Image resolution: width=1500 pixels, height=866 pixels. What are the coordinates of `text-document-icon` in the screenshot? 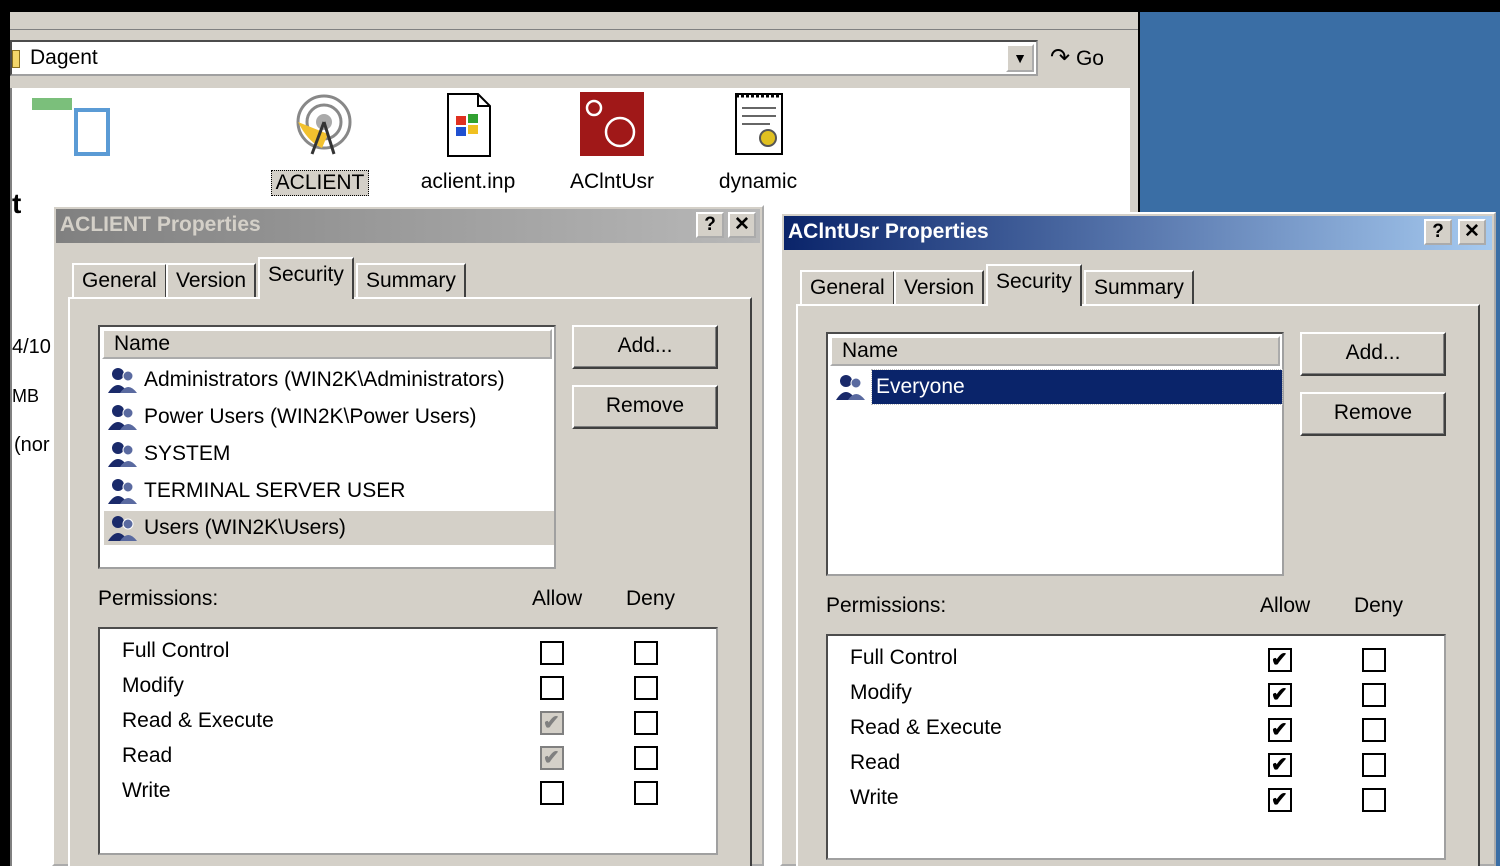 It's located at (759, 124).